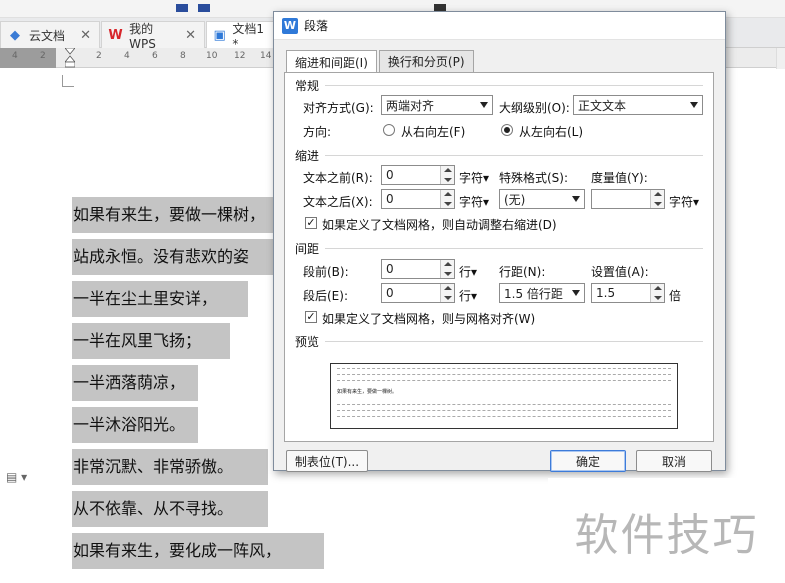 This screenshot has height=583, width=785. What do you see at coordinates (331, 61) in the screenshot?
I see `tab-indent-spacing: 缩进和间距(I)` at bounding box center [331, 61].